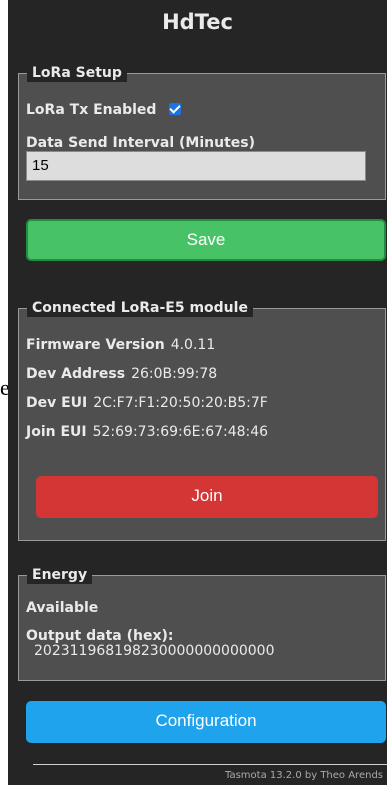  I want to click on energy-status-row: Available, so click(62, 608).